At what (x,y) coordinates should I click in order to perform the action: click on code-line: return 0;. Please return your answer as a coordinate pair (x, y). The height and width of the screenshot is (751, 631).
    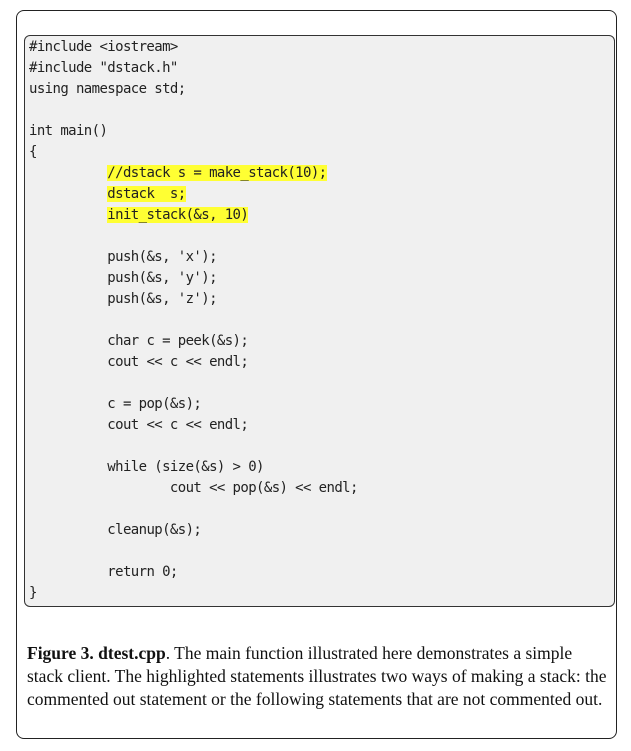
    Looking at the image, I should click on (193, 572).